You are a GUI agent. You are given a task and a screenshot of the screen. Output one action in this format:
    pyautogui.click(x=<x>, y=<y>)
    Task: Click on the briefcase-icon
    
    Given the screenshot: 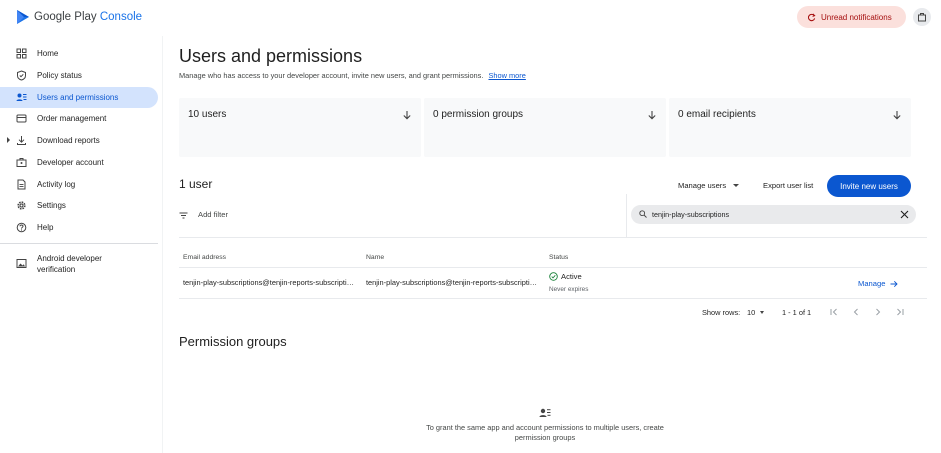 What is the action you would take?
    pyautogui.click(x=21, y=162)
    